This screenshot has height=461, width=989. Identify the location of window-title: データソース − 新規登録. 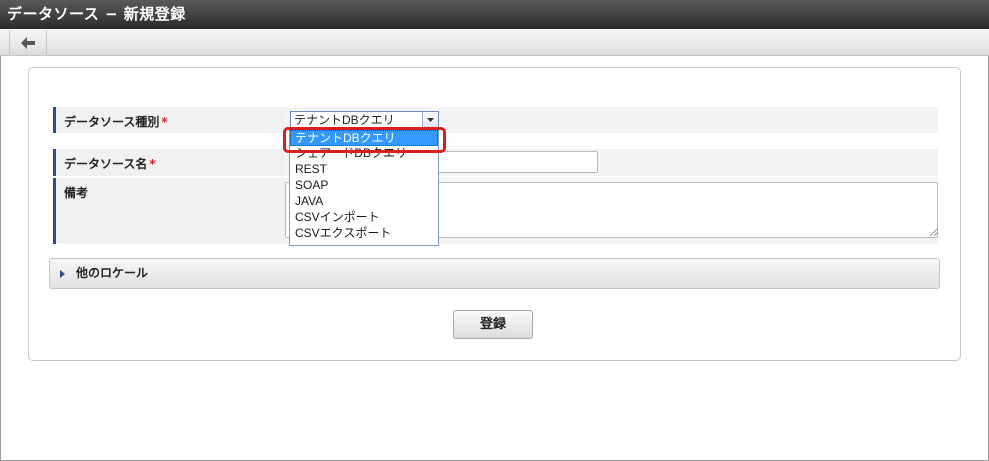
(494, 14).